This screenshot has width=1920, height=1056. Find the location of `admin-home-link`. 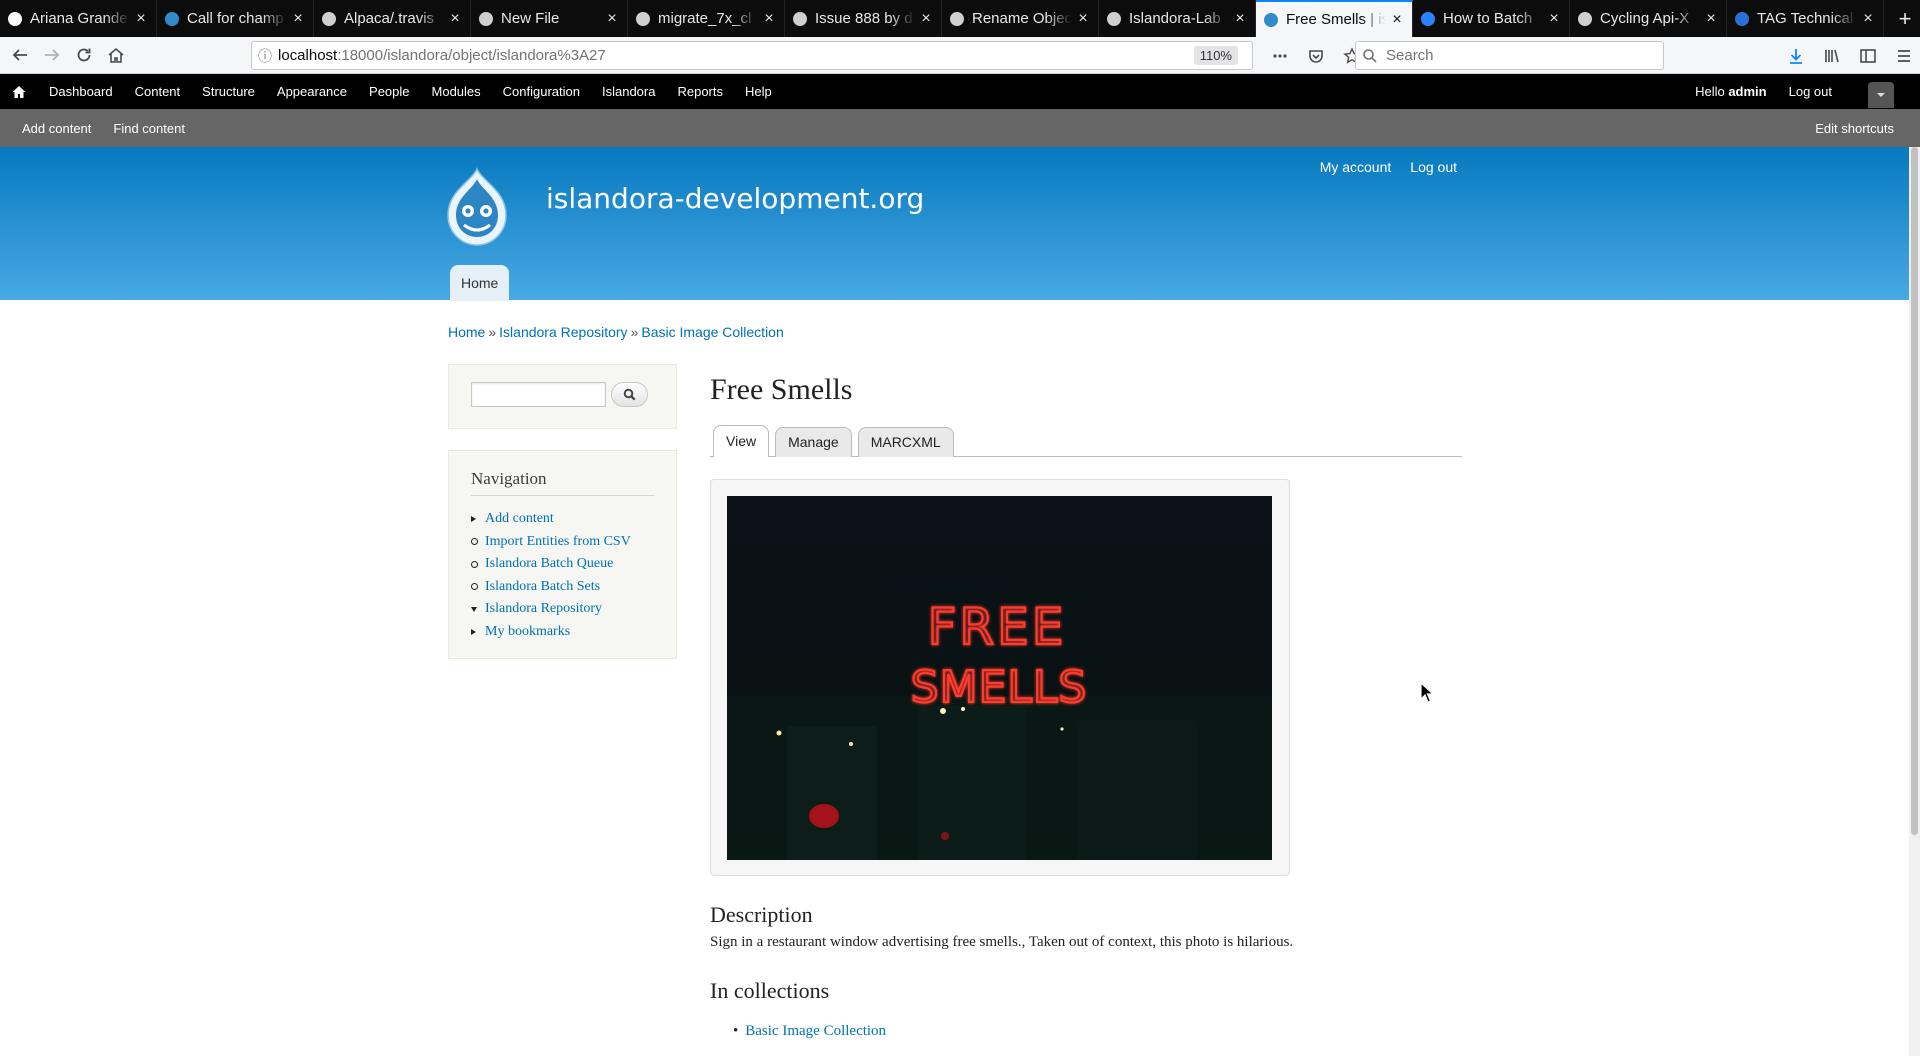

admin-home-link is located at coordinates (19, 92).